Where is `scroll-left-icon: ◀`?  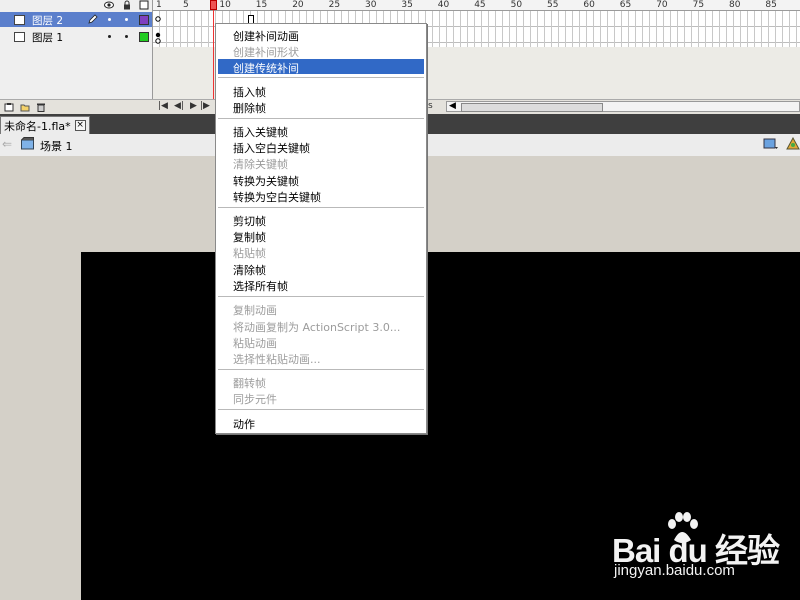
scroll-left-icon: ◀ is located at coordinates (452, 106).